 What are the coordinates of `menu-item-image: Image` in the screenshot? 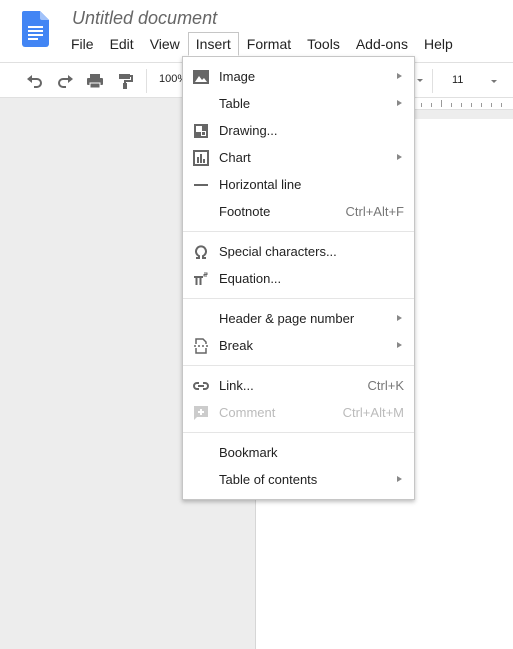 It's located at (298, 76).